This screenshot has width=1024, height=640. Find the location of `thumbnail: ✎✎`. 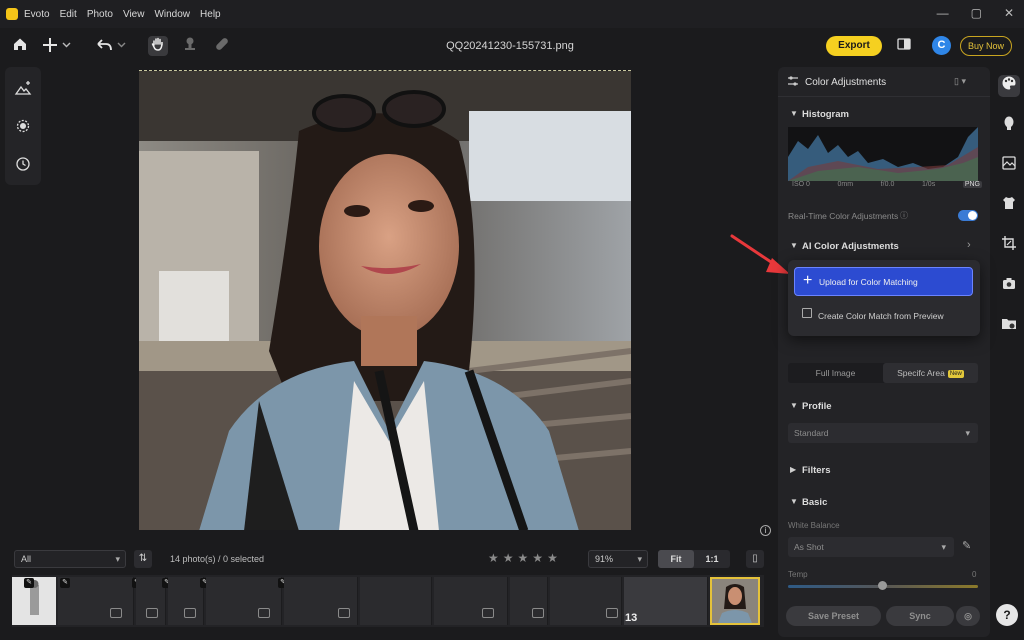

thumbnail: ✎✎ is located at coordinates (100, 601).